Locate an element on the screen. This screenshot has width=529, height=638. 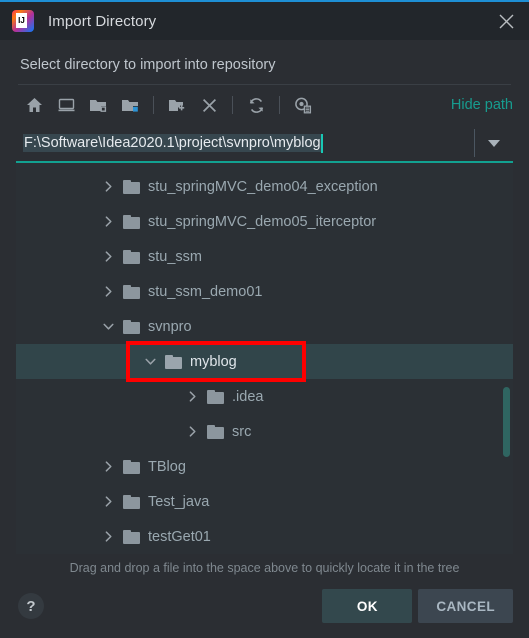
title-bar: IJ Import Directory is located at coordinates (264, 20).